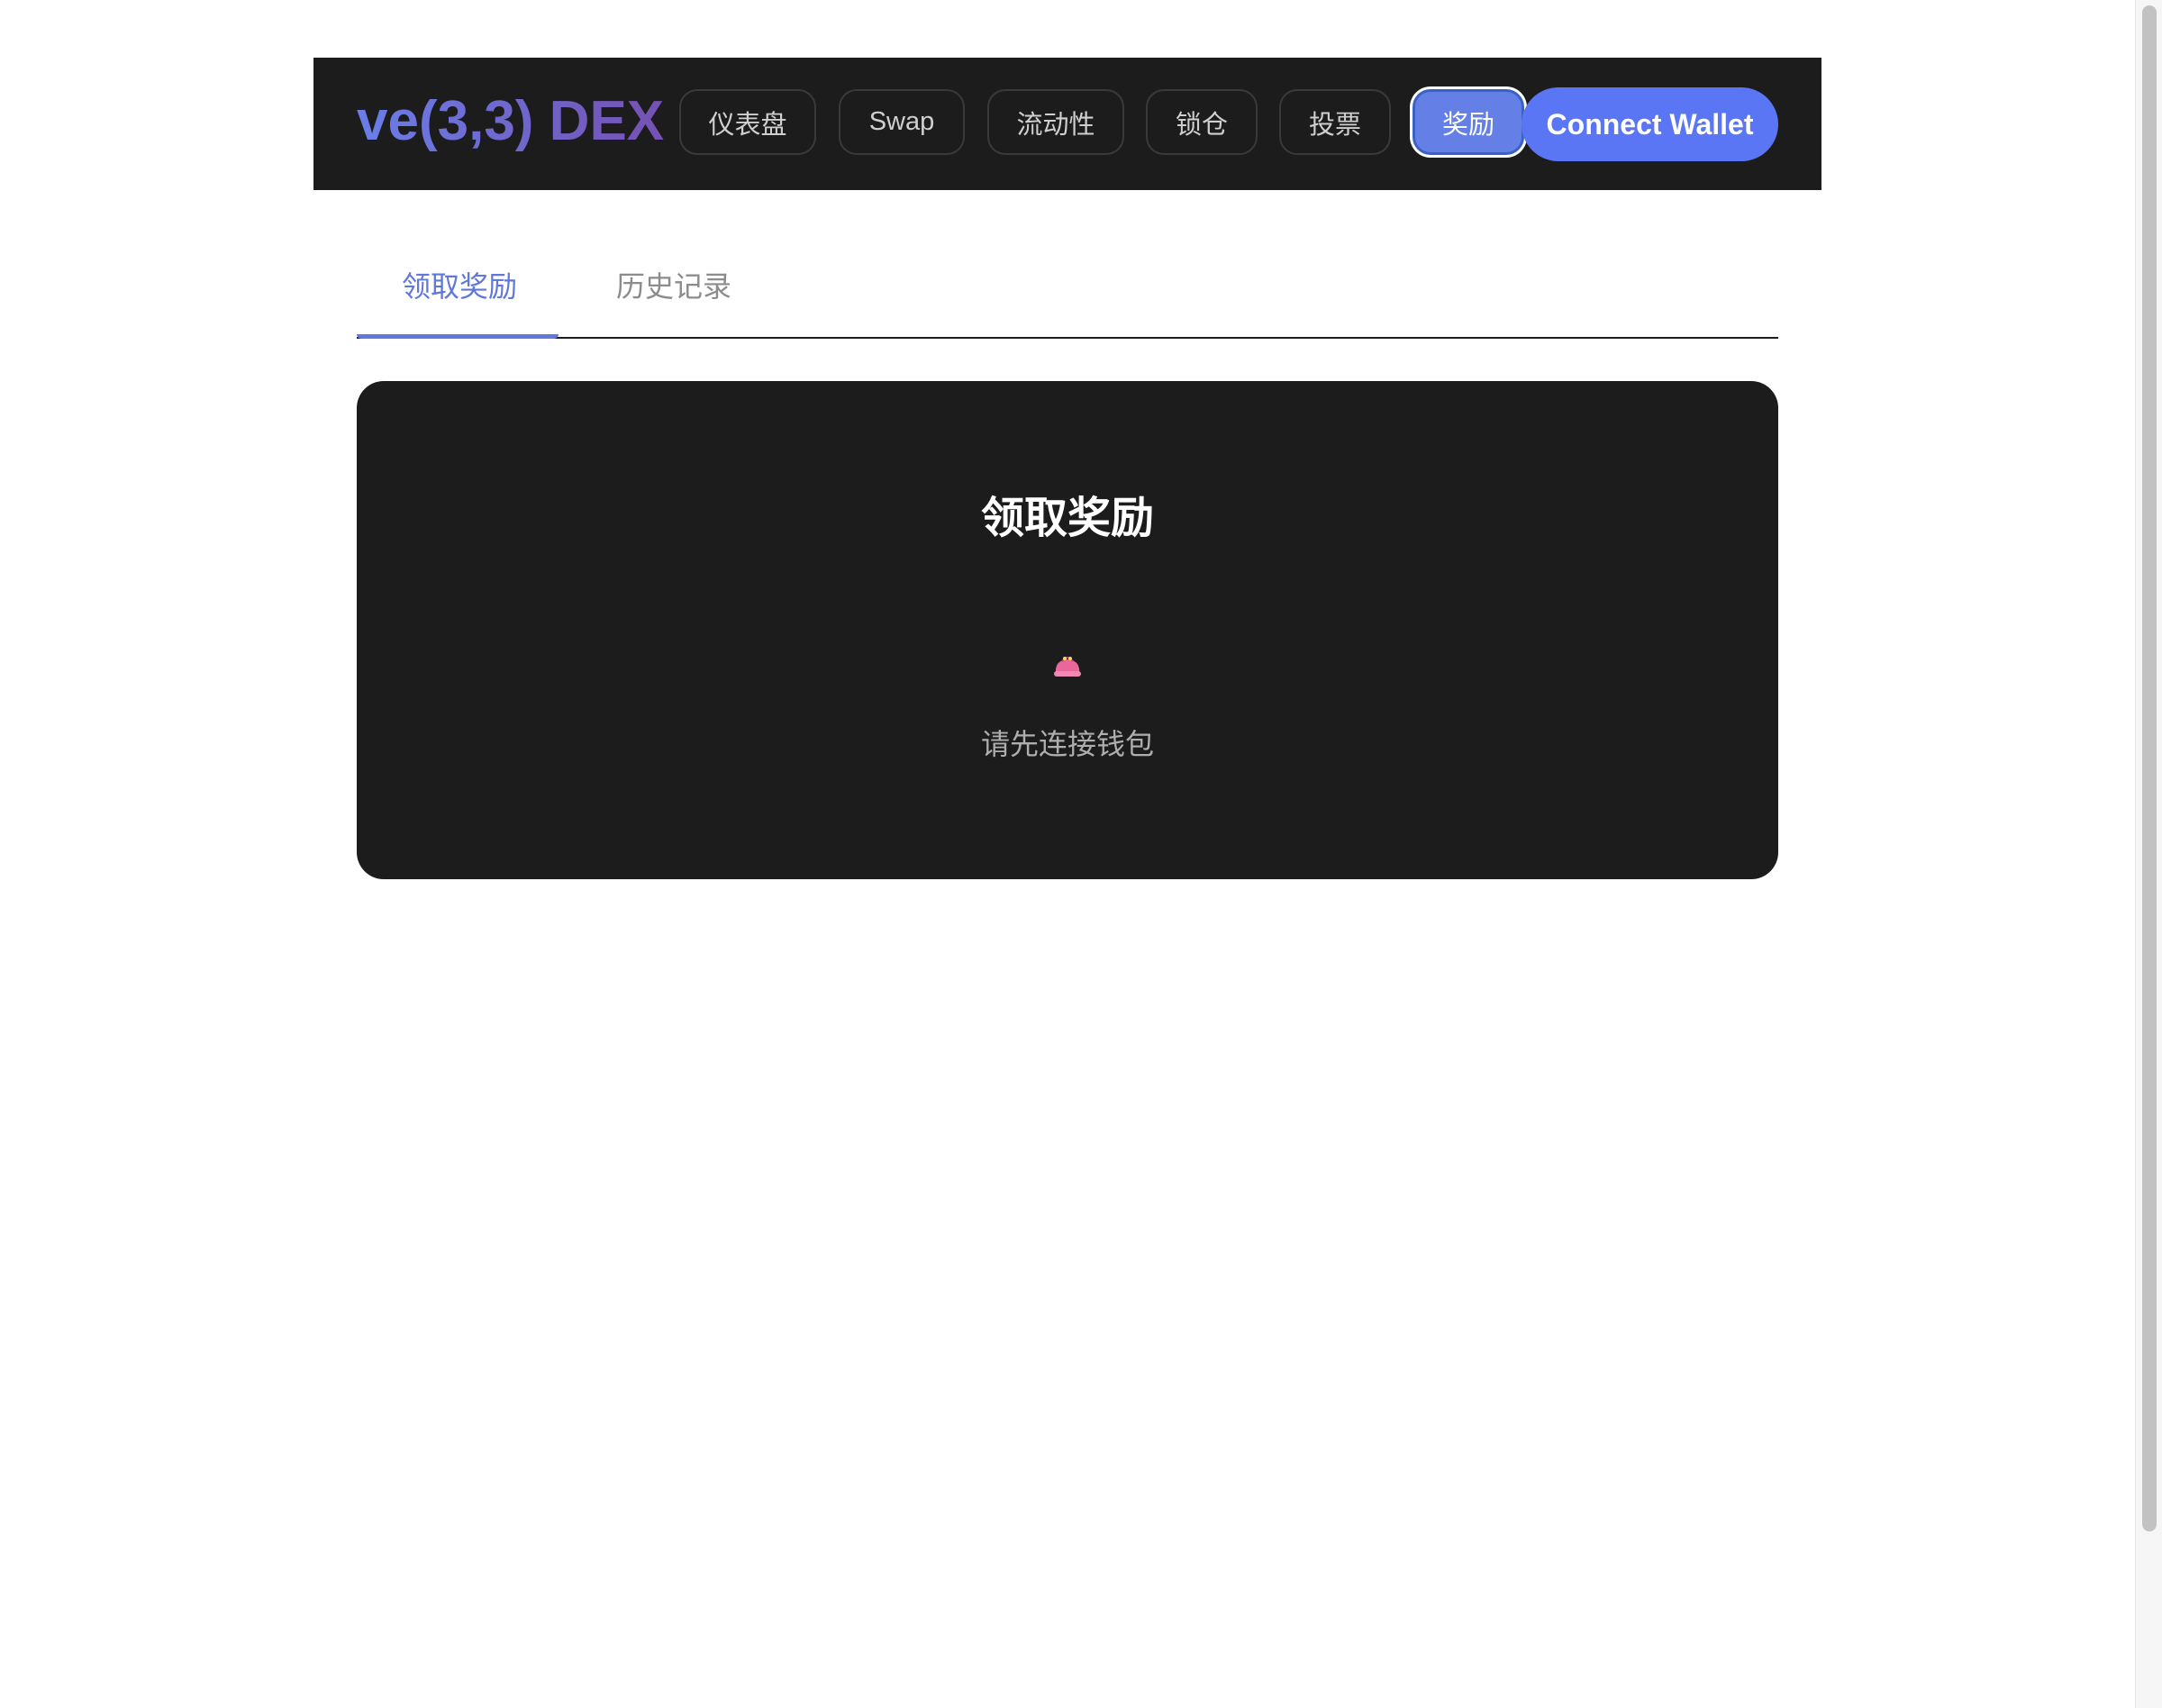 Image resolution: width=2162 pixels, height=1708 pixels. What do you see at coordinates (1055, 122) in the screenshot?
I see `nav-liquidity: 流动性` at bounding box center [1055, 122].